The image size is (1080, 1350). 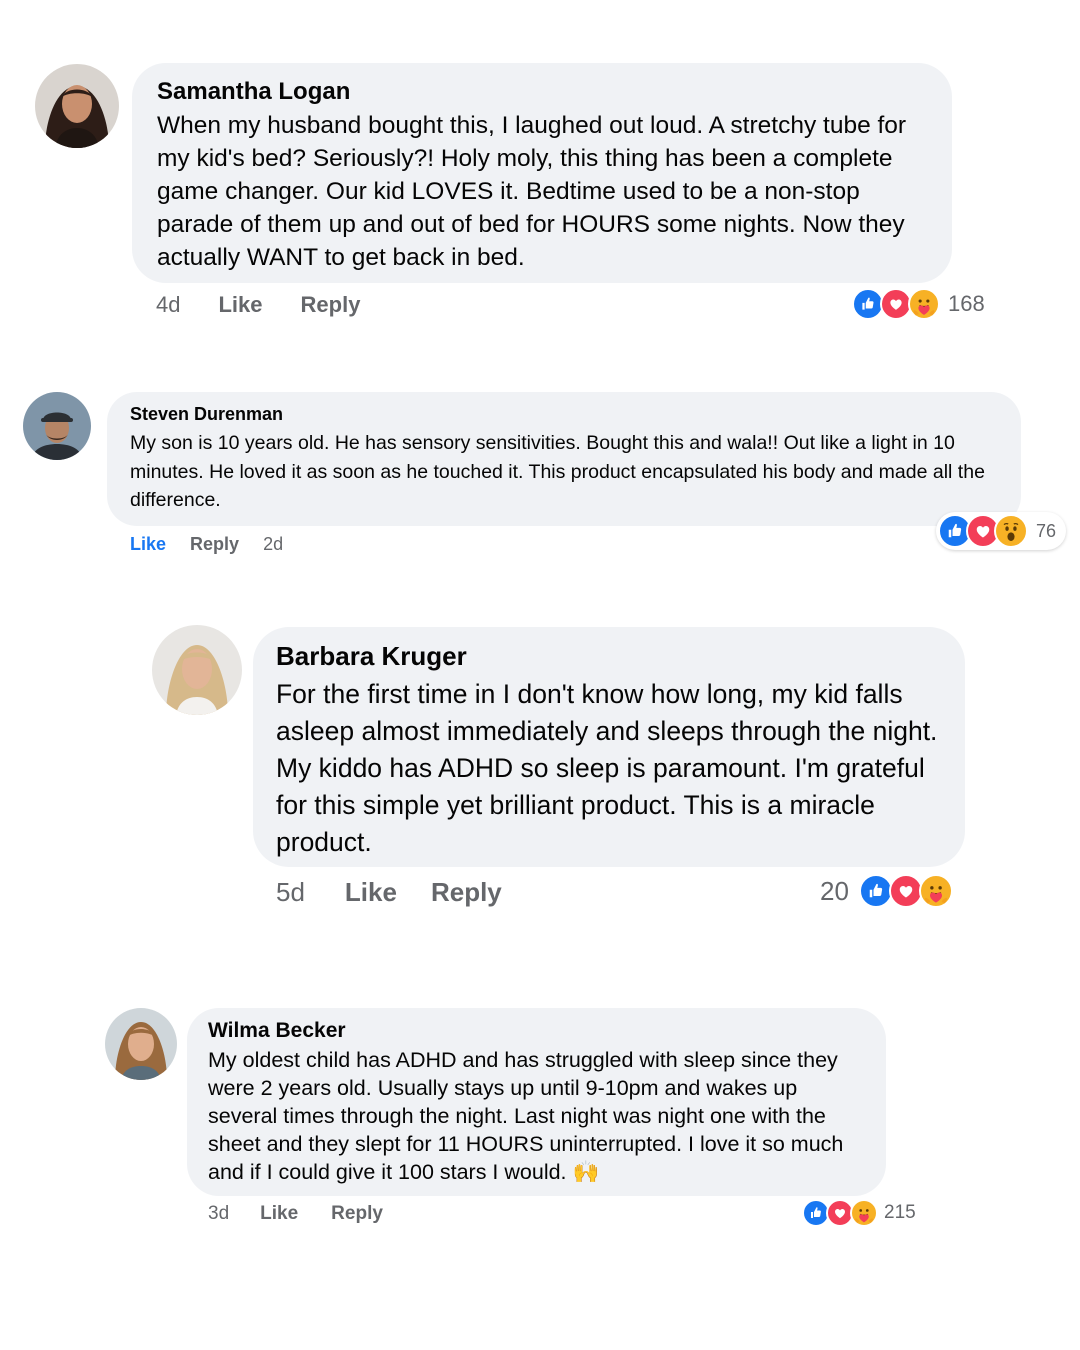 What do you see at coordinates (609, 656) in the screenshot?
I see `comment-author: Barbara Kruger` at bounding box center [609, 656].